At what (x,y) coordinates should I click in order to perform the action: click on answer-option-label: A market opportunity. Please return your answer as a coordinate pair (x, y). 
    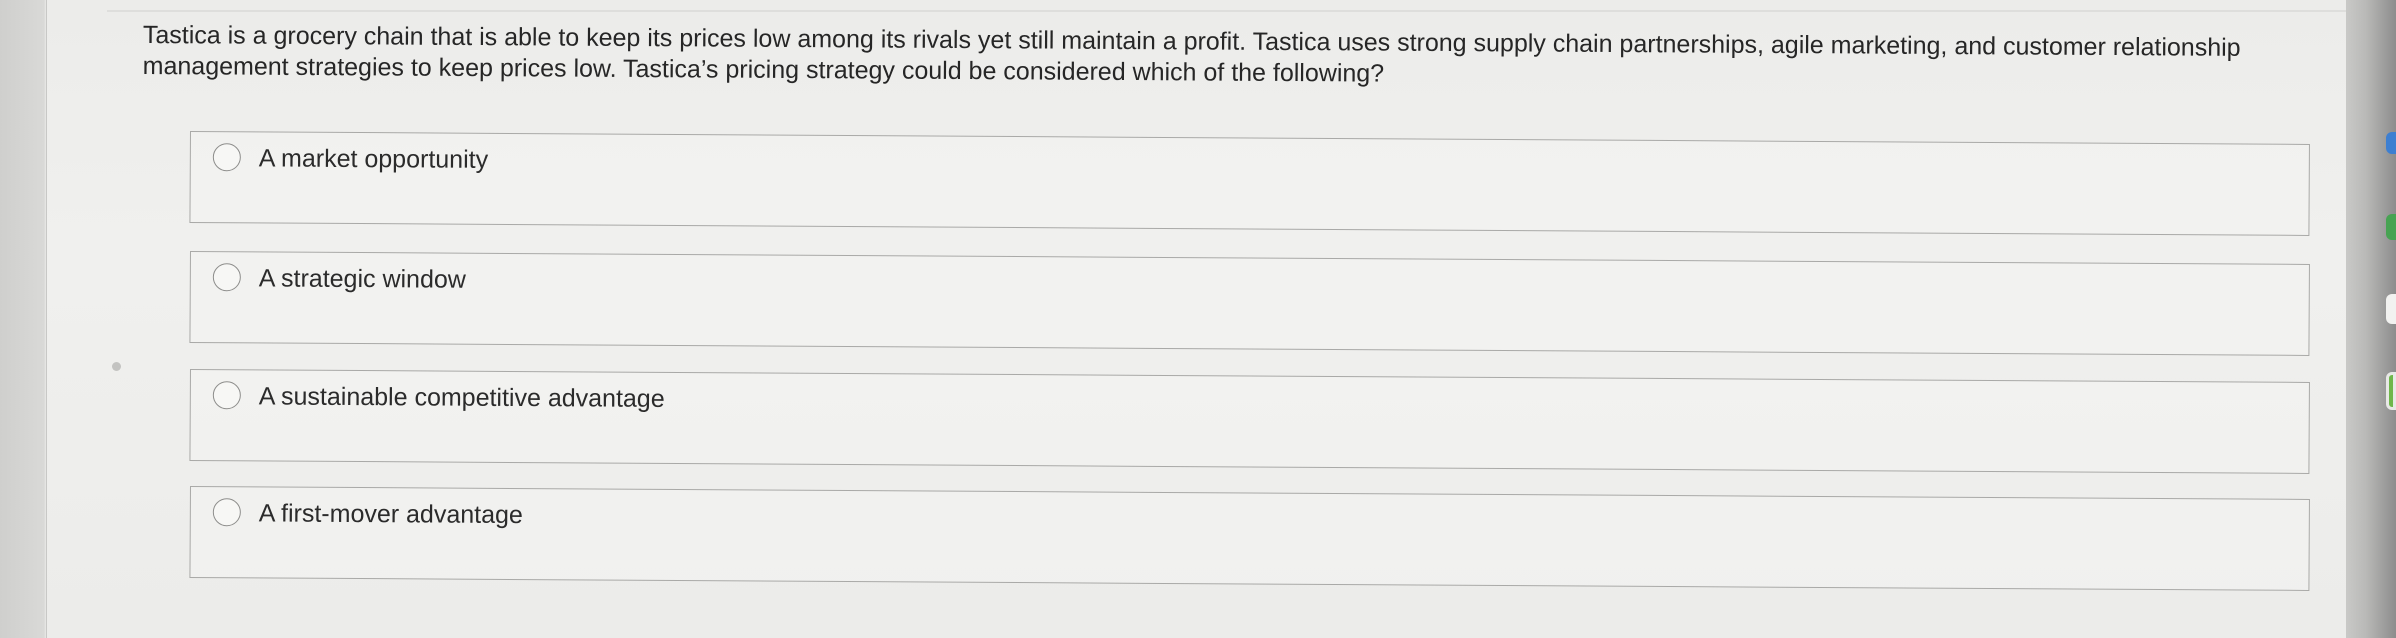
    Looking at the image, I should click on (373, 159).